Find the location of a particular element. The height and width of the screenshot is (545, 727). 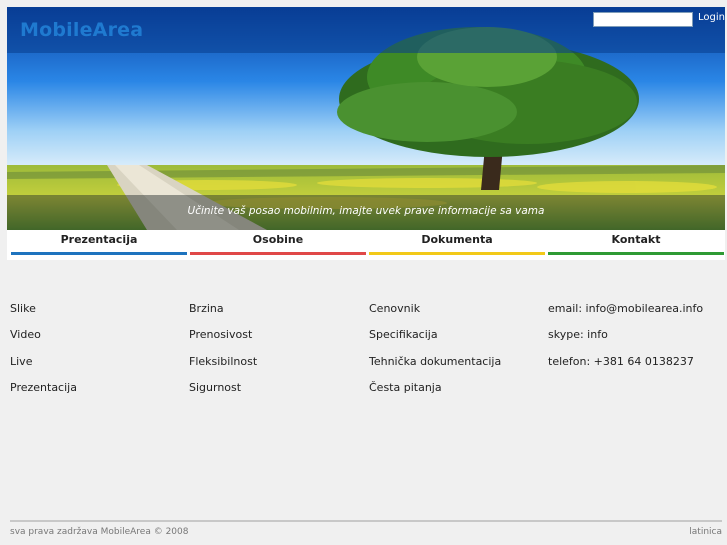

contact-skype: skype: info is located at coordinates (578, 335).